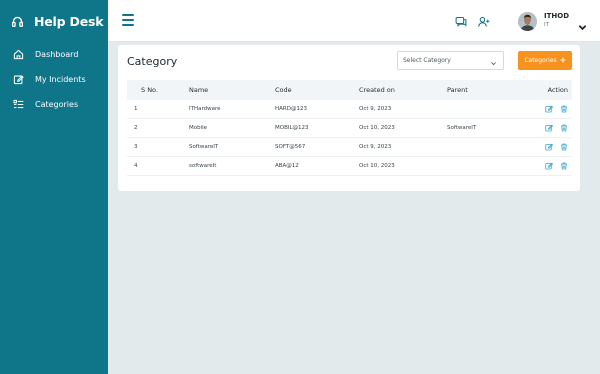 Image resolution: width=600 pixels, height=374 pixels. I want to click on cell-code: ABA@12, so click(287, 166).